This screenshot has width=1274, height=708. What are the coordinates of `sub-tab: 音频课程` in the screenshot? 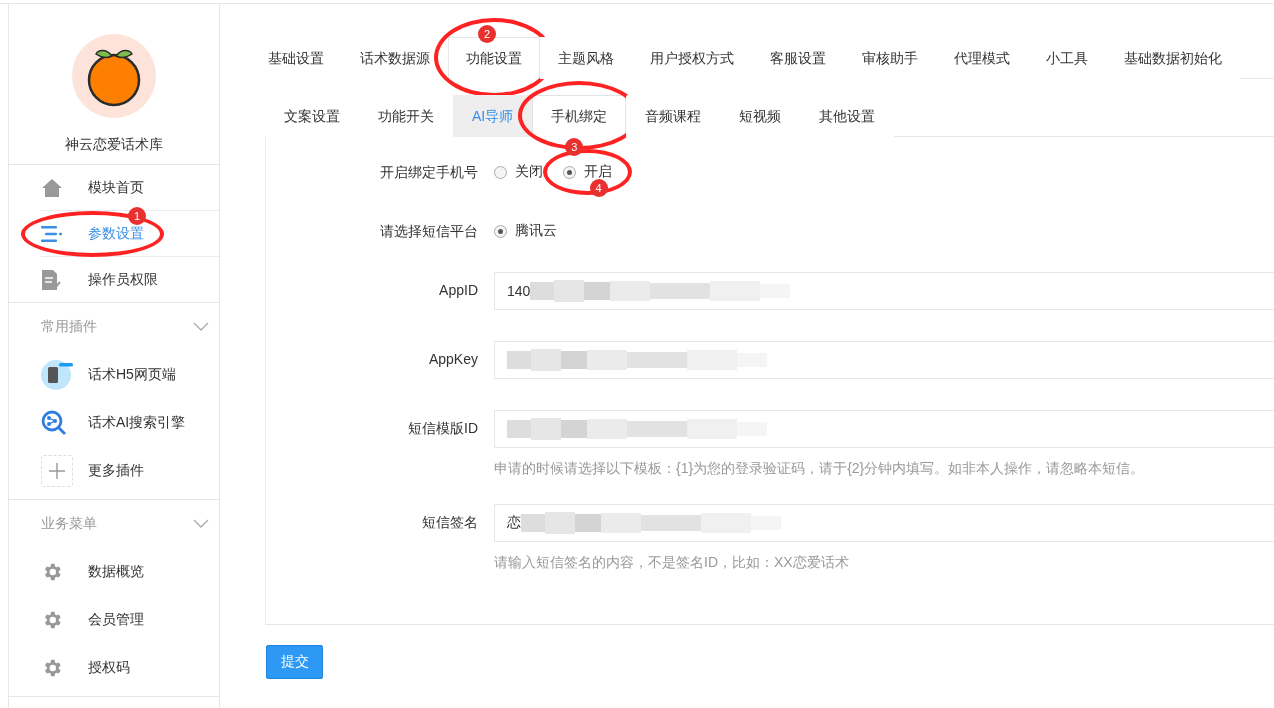 It's located at (673, 116).